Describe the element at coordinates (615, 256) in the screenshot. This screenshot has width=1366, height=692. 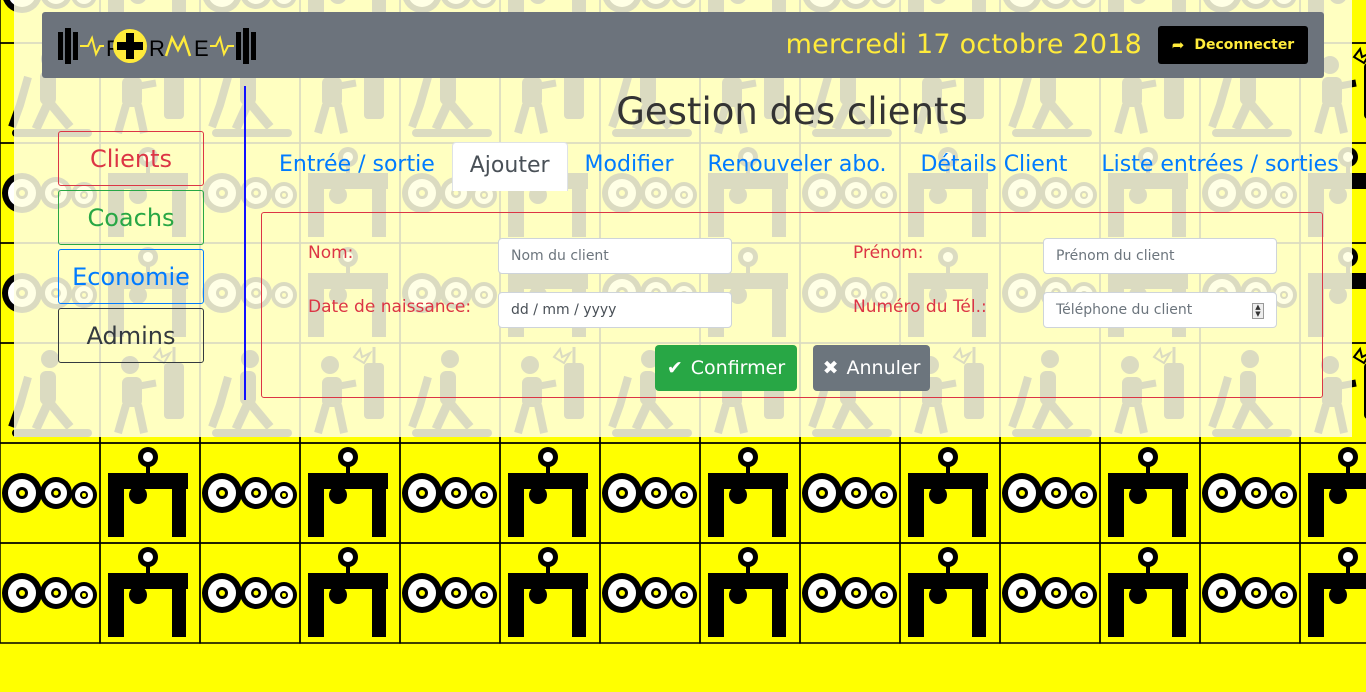
I see `nom-input: Nom du client` at that location.